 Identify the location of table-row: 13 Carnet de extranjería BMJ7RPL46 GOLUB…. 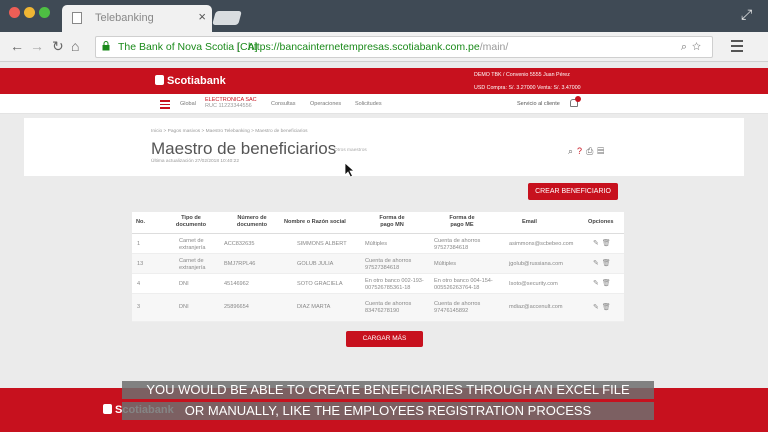
(378, 264).